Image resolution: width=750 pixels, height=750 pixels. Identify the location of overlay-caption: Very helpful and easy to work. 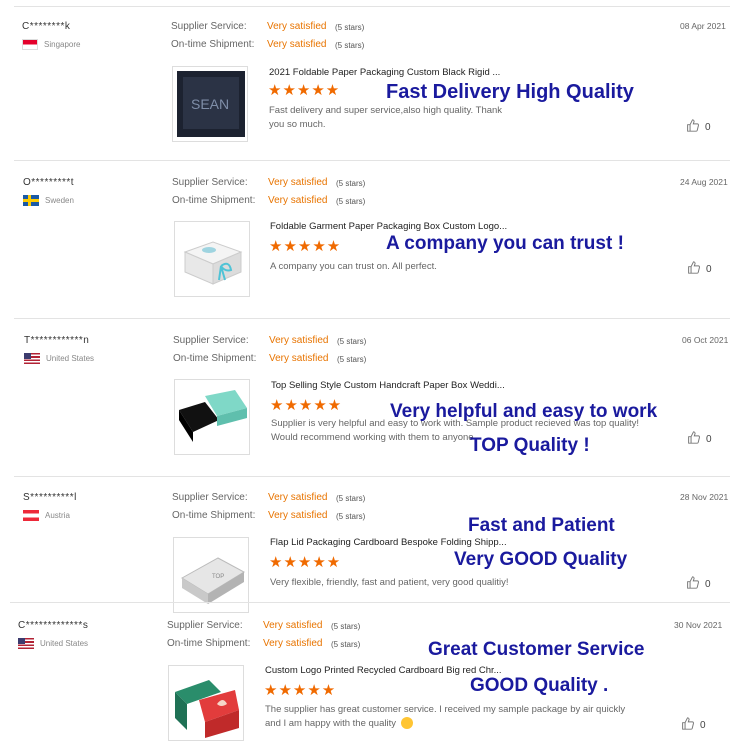
(524, 411).